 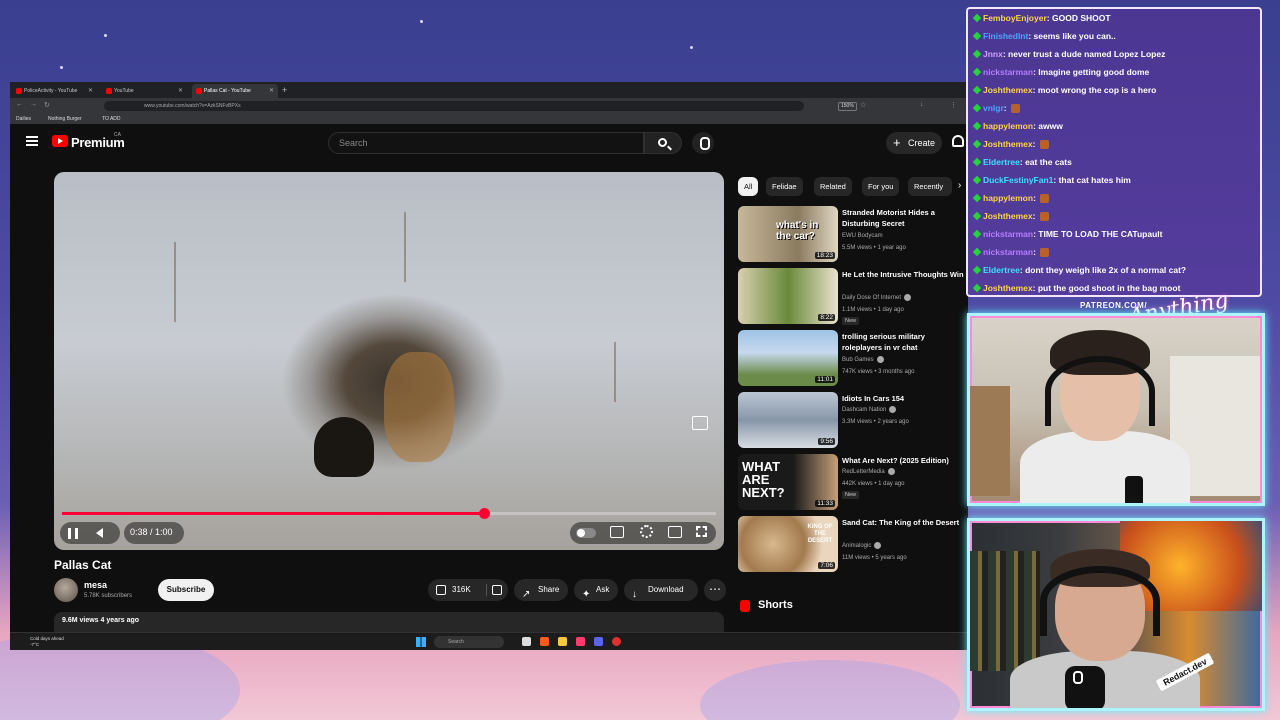 What do you see at coordinates (484, 513) in the screenshot?
I see `progress-scrubber` at bounding box center [484, 513].